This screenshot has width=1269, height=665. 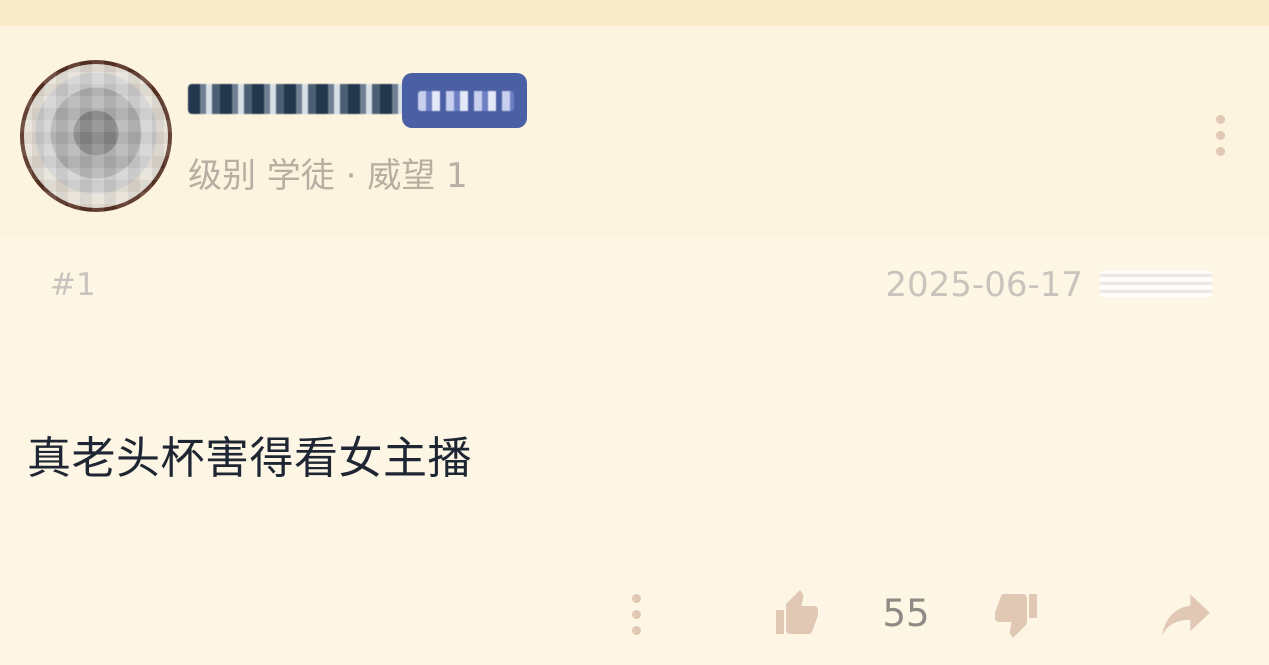 What do you see at coordinates (634, 13) in the screenshot?
I see `top-strip` at bounding box center [634, 13].